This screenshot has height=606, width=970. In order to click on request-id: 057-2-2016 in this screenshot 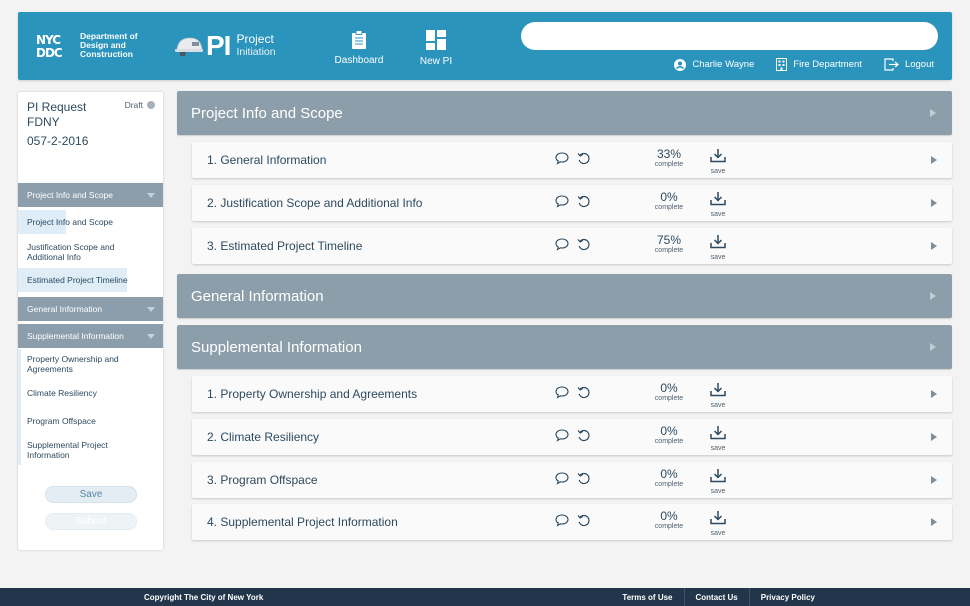, I will do `click(58, 141)`.